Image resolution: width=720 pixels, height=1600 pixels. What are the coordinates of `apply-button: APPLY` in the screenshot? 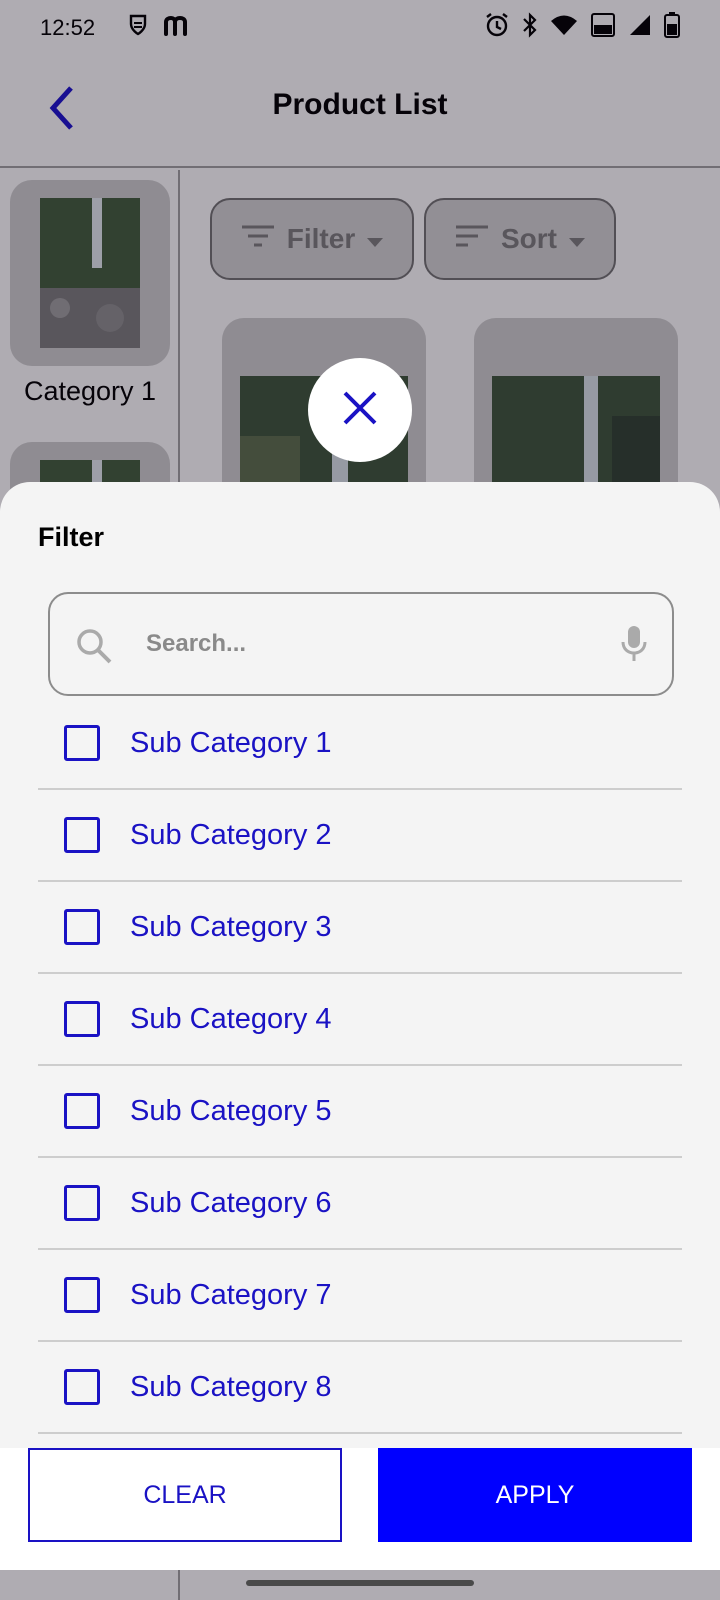 It's located at (535, 1495).